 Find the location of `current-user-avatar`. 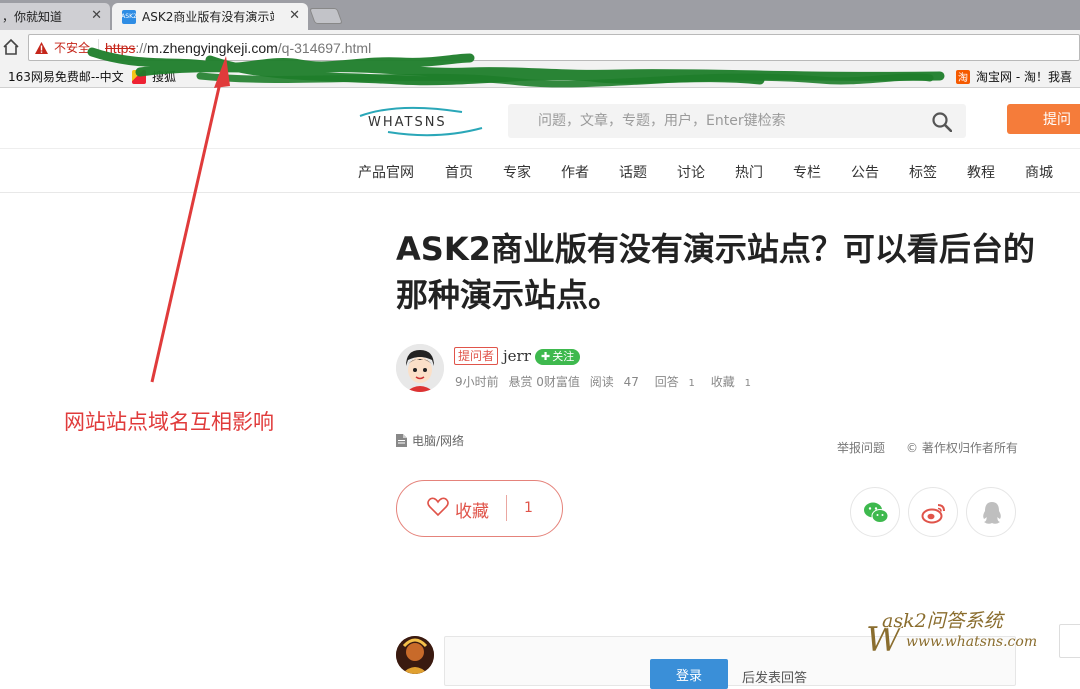

current-user-avatar is located at coordinates (415, 655).